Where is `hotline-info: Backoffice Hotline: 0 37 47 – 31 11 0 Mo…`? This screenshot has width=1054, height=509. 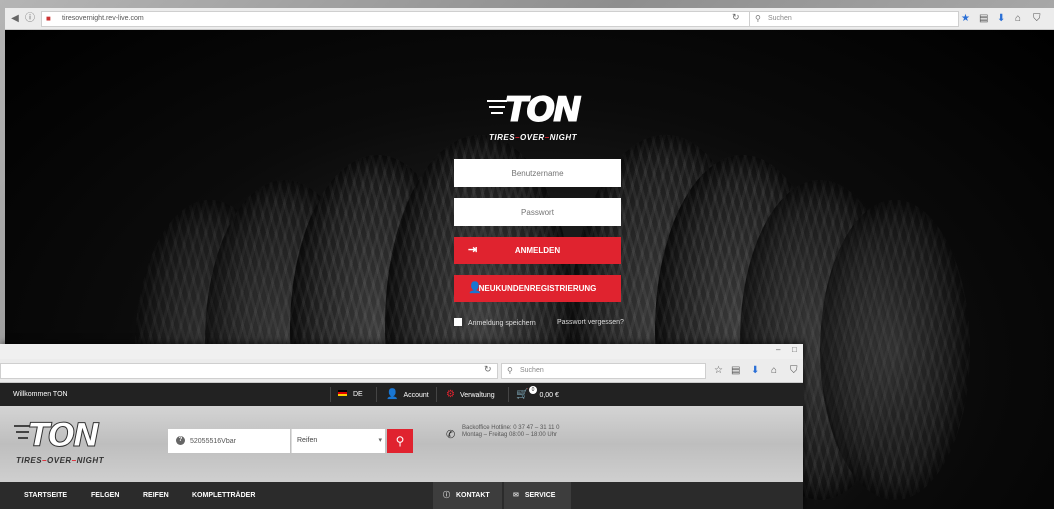
hotline-info: Backoffice Hotline: 0 37 47 – 31 11 0 Mo… is located at coordinates (511, 432).